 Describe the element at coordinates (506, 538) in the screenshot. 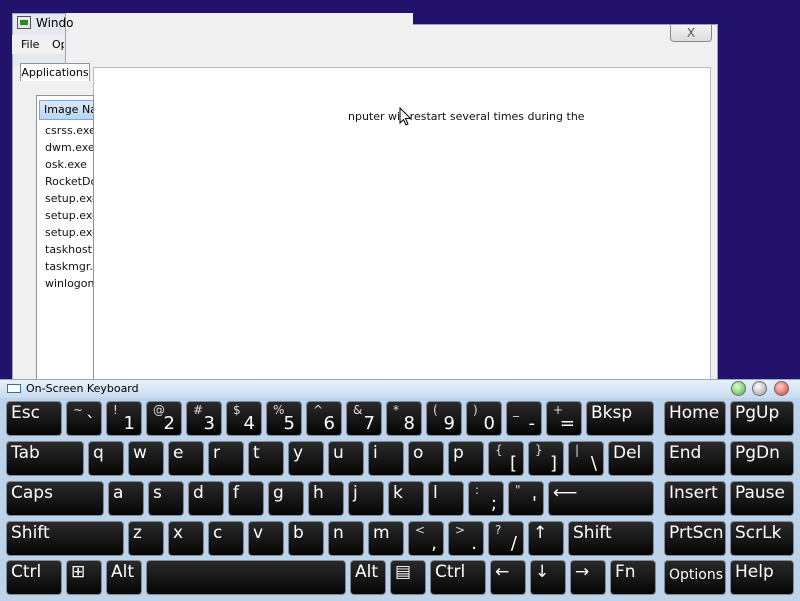

I see `key-/: ? /` at that location.